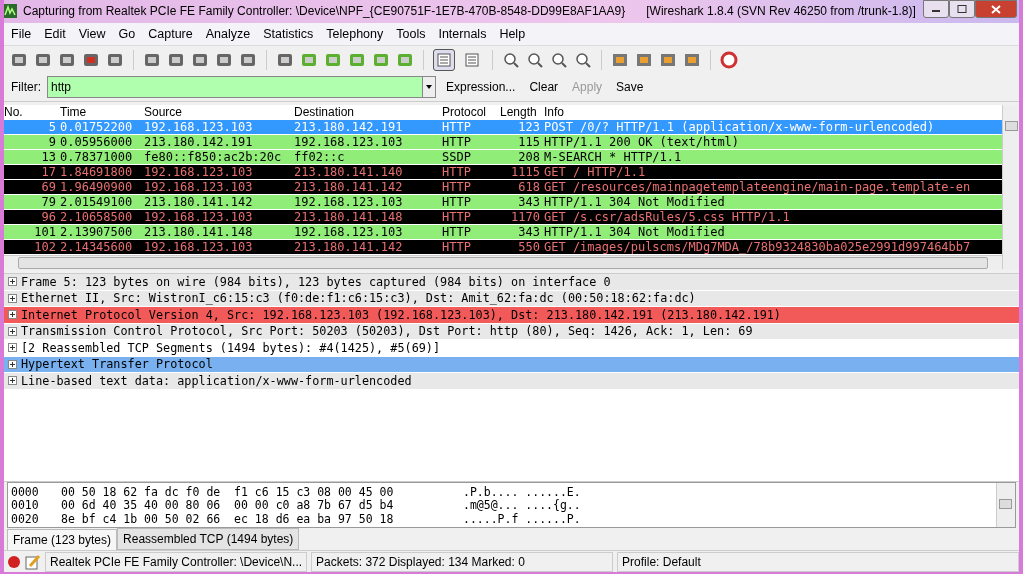 The image size is (1023, 574). I want to click on table-cell-text: 102, so click(44, 247).